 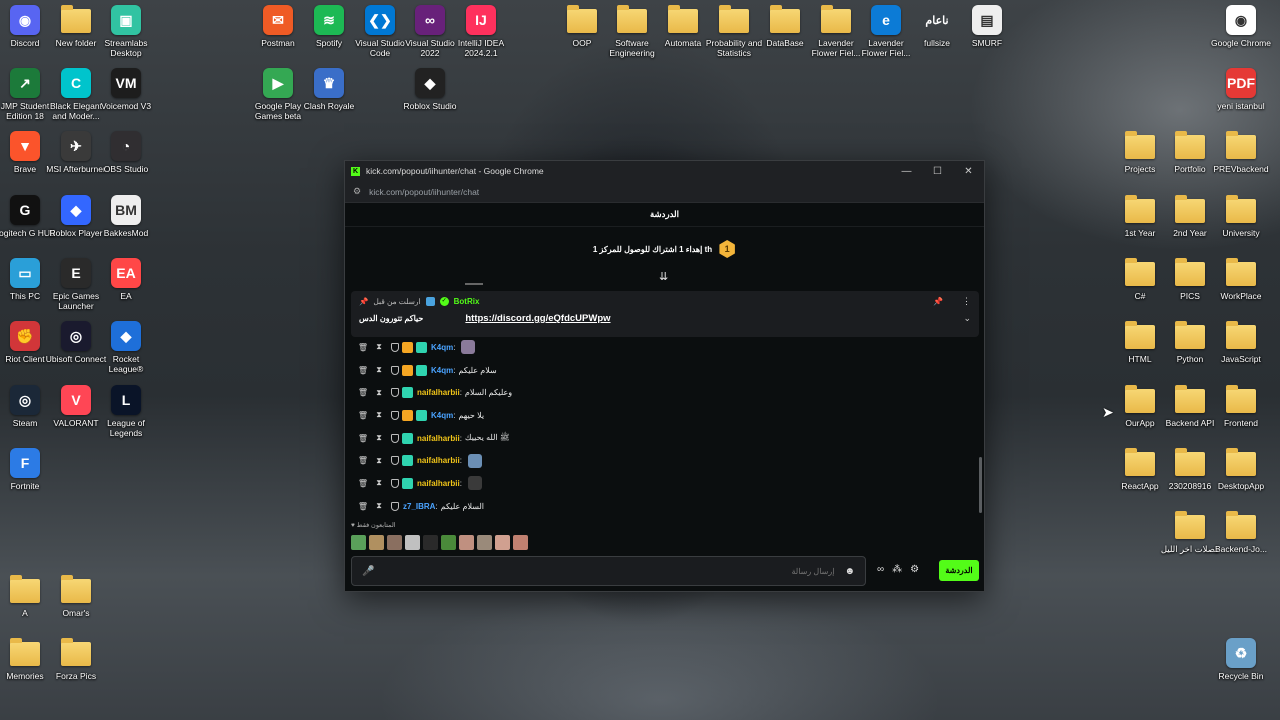 What do you see at coordinates (1241, 89) in the screenshot?
I see `desktop-icon-yeni-istanbul: PDF yeni istanbul` at bounding box center [1241, 89].